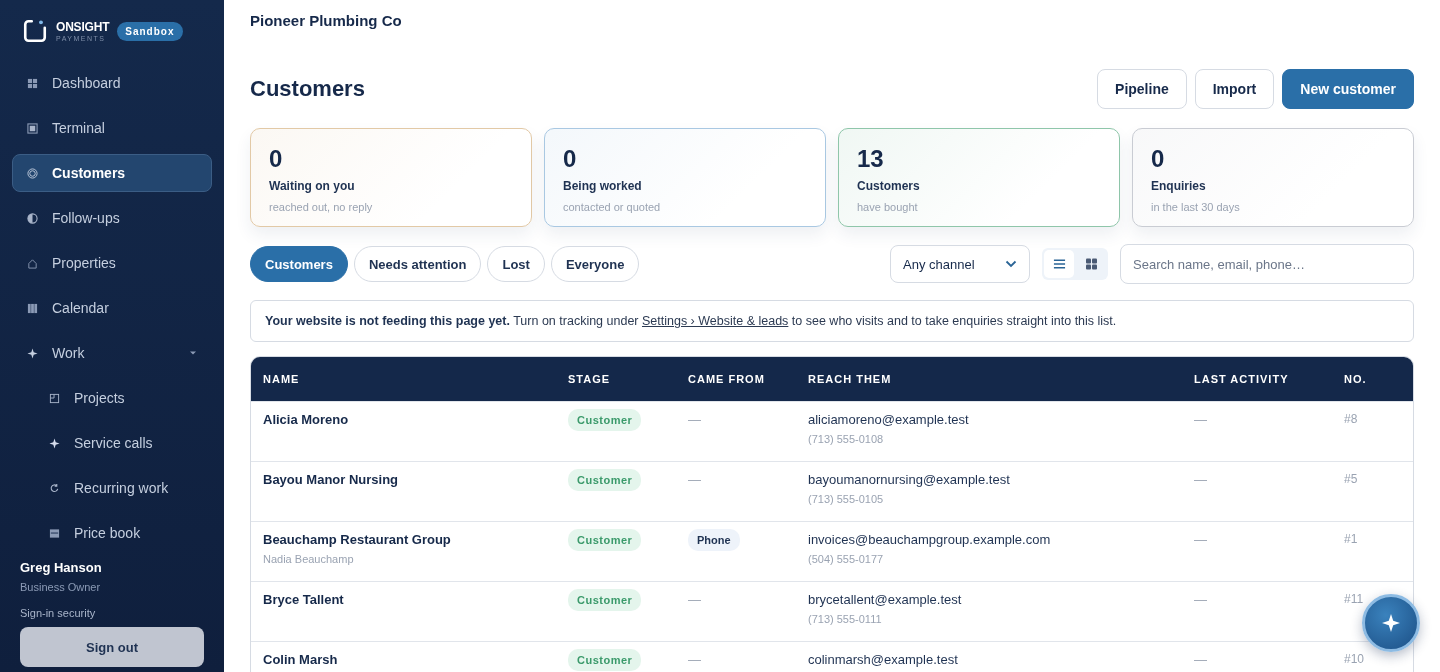 This screenshot has width=1440, height=672. I want to click on column-header: LAST ACTIVITY, so click(1242, 379).